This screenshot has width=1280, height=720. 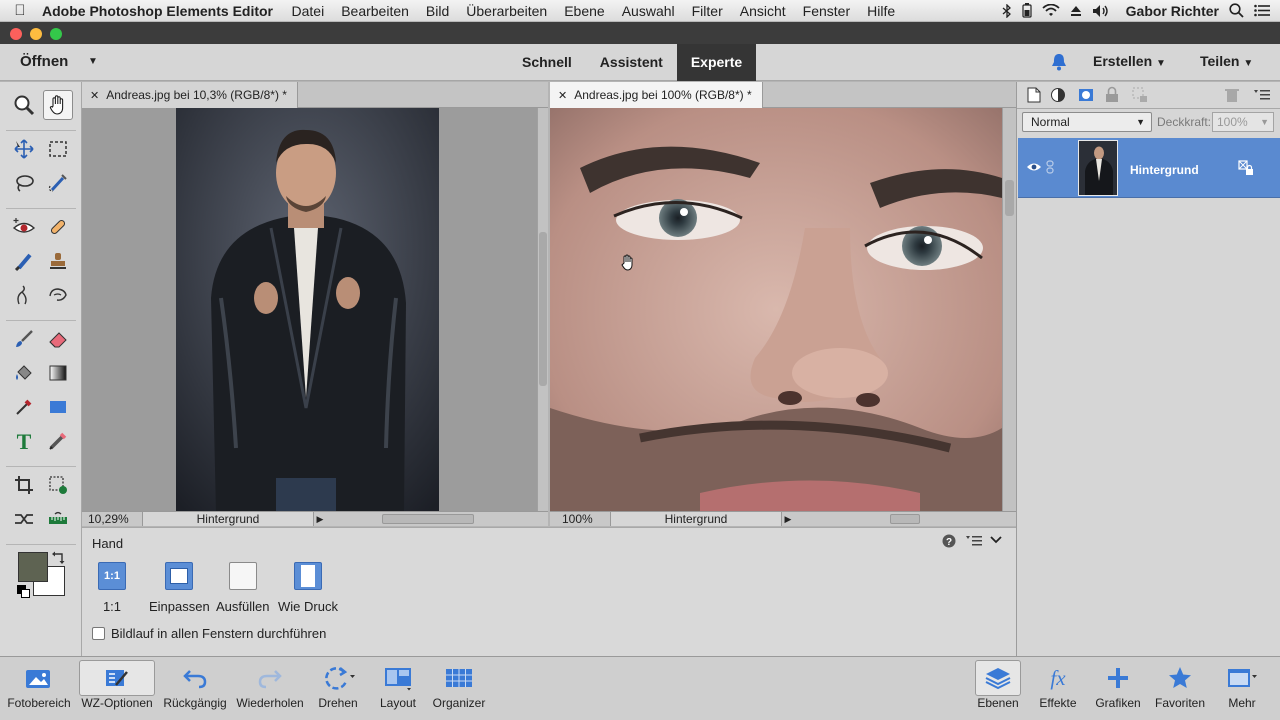 What do you see at coordinates (459, 689) in the screenshot?
I see `organizer-button: Organizer` at bounding box center [459, 689].